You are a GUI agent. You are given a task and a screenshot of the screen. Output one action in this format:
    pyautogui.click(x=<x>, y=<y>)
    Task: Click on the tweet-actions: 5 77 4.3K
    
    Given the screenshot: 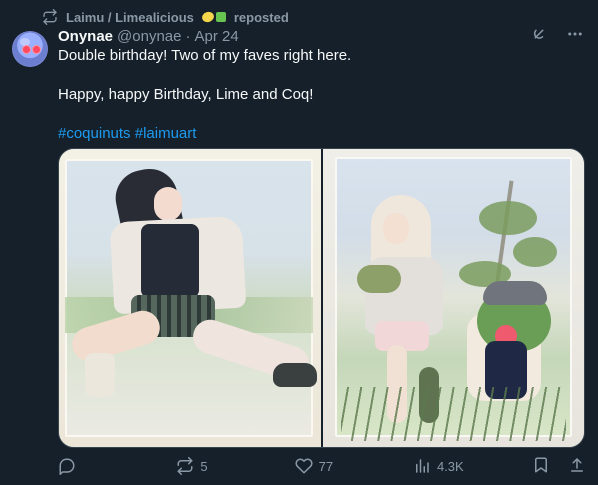 What is the action you would take?
    pyautogui.click(x=322, y=466)
    